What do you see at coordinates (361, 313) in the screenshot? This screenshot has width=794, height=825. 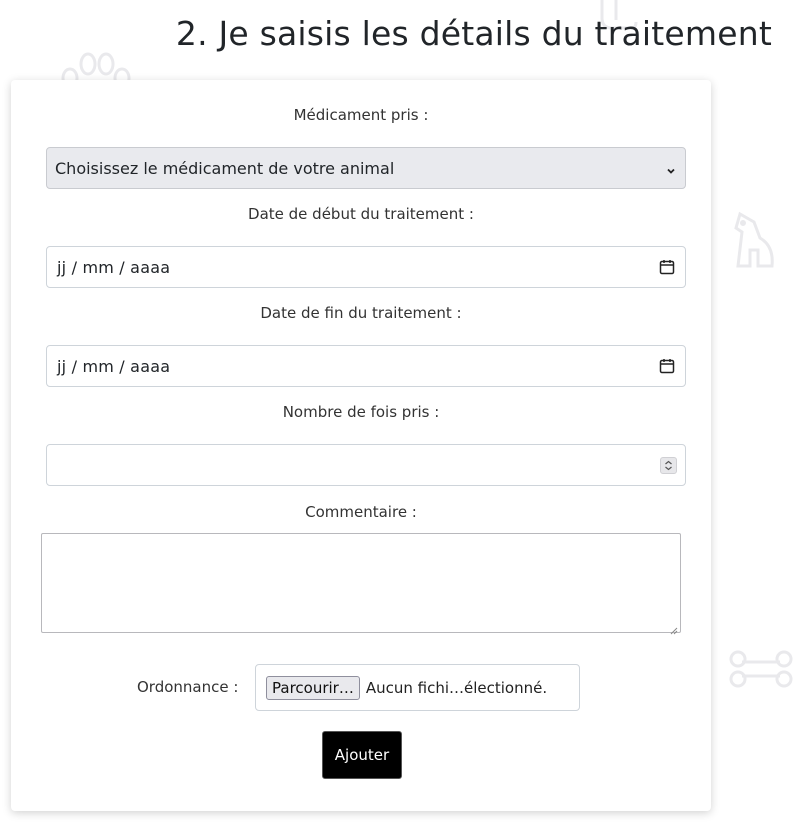 I see `end-date-label: Date de fin du traitement :` at bounding box center [361, 313].